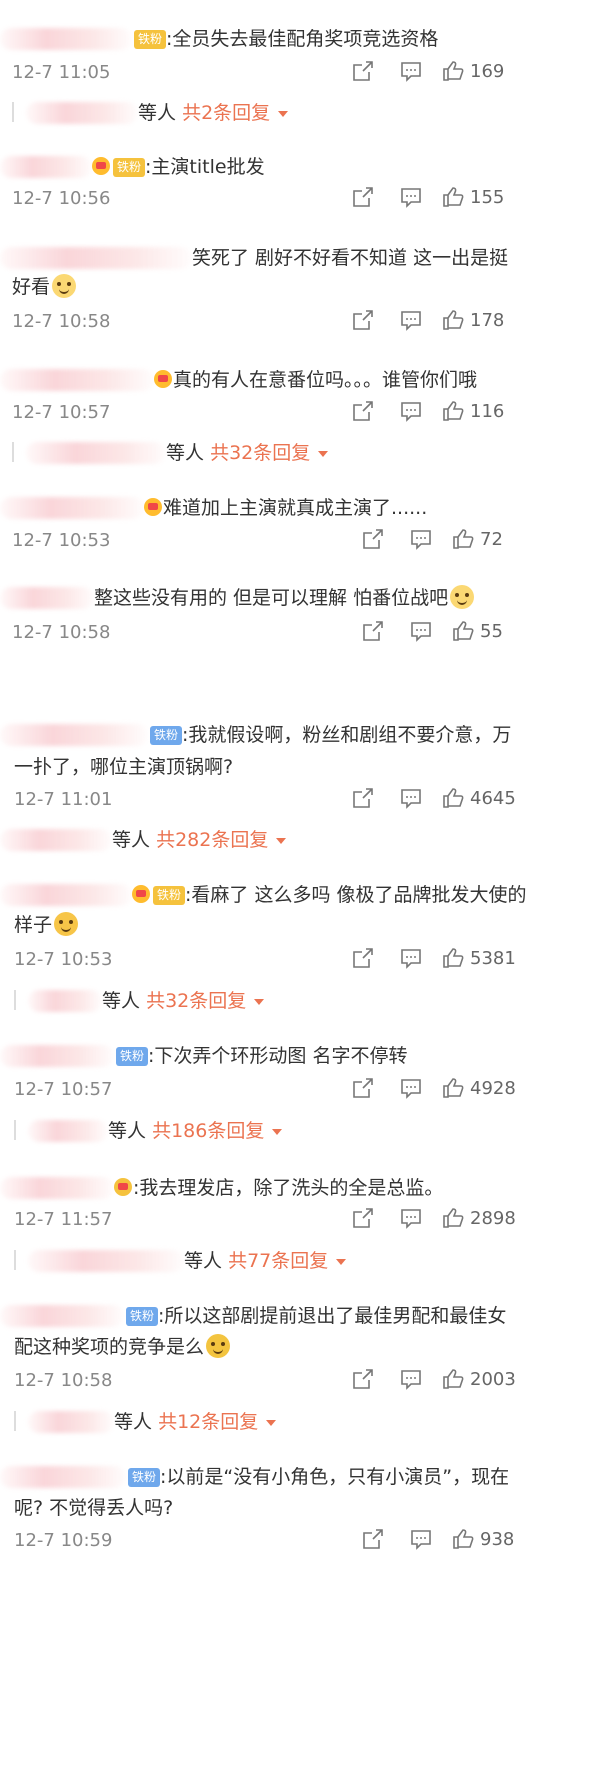 Image resolution: width=600 pixels, height=1768 pixels. Describe the element at coordinates (356, 895) in the screenshot. I see `comment-text: :看麻了 这么多吗 像极了品牌批发大使的` at that location.